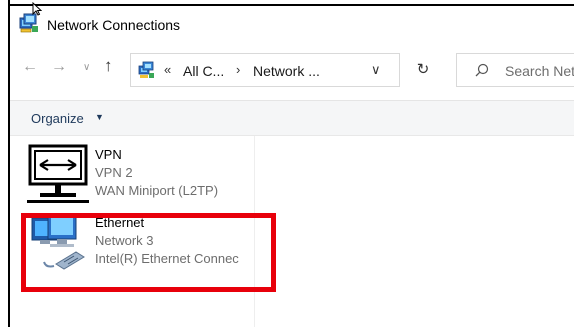 This screenshot has height=327, width=574. What do you see at coordinates (37, 9) in the screenshot?
I see `mouse-cursor-icon` at bounding box center [37, 9].